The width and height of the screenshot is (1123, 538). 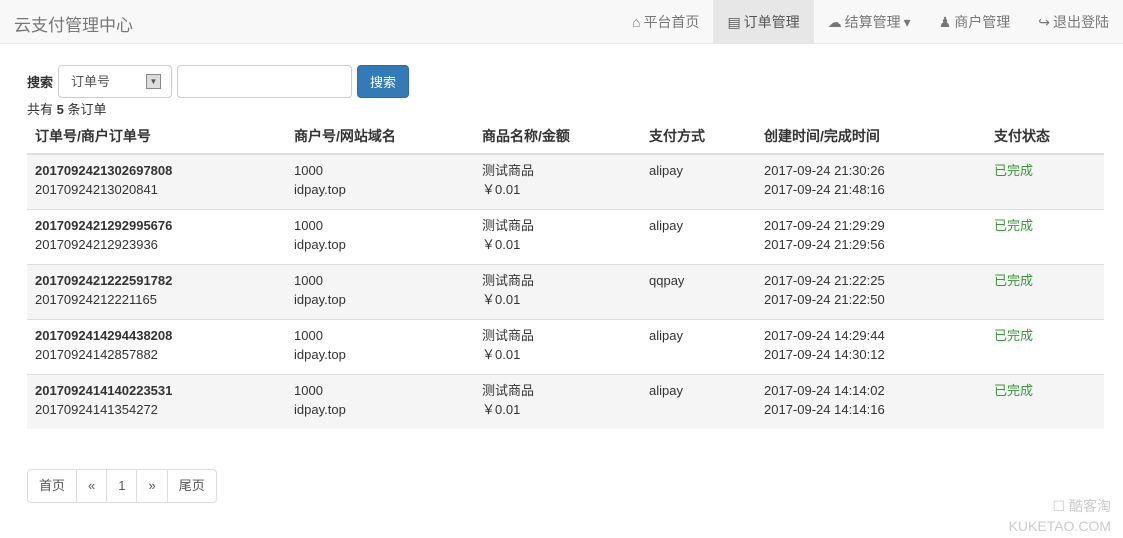 What do you see at coordinates (104, 280) in the screenshot?
I see `order-text: 2017092421222591782` at bounding box center [104, 280].